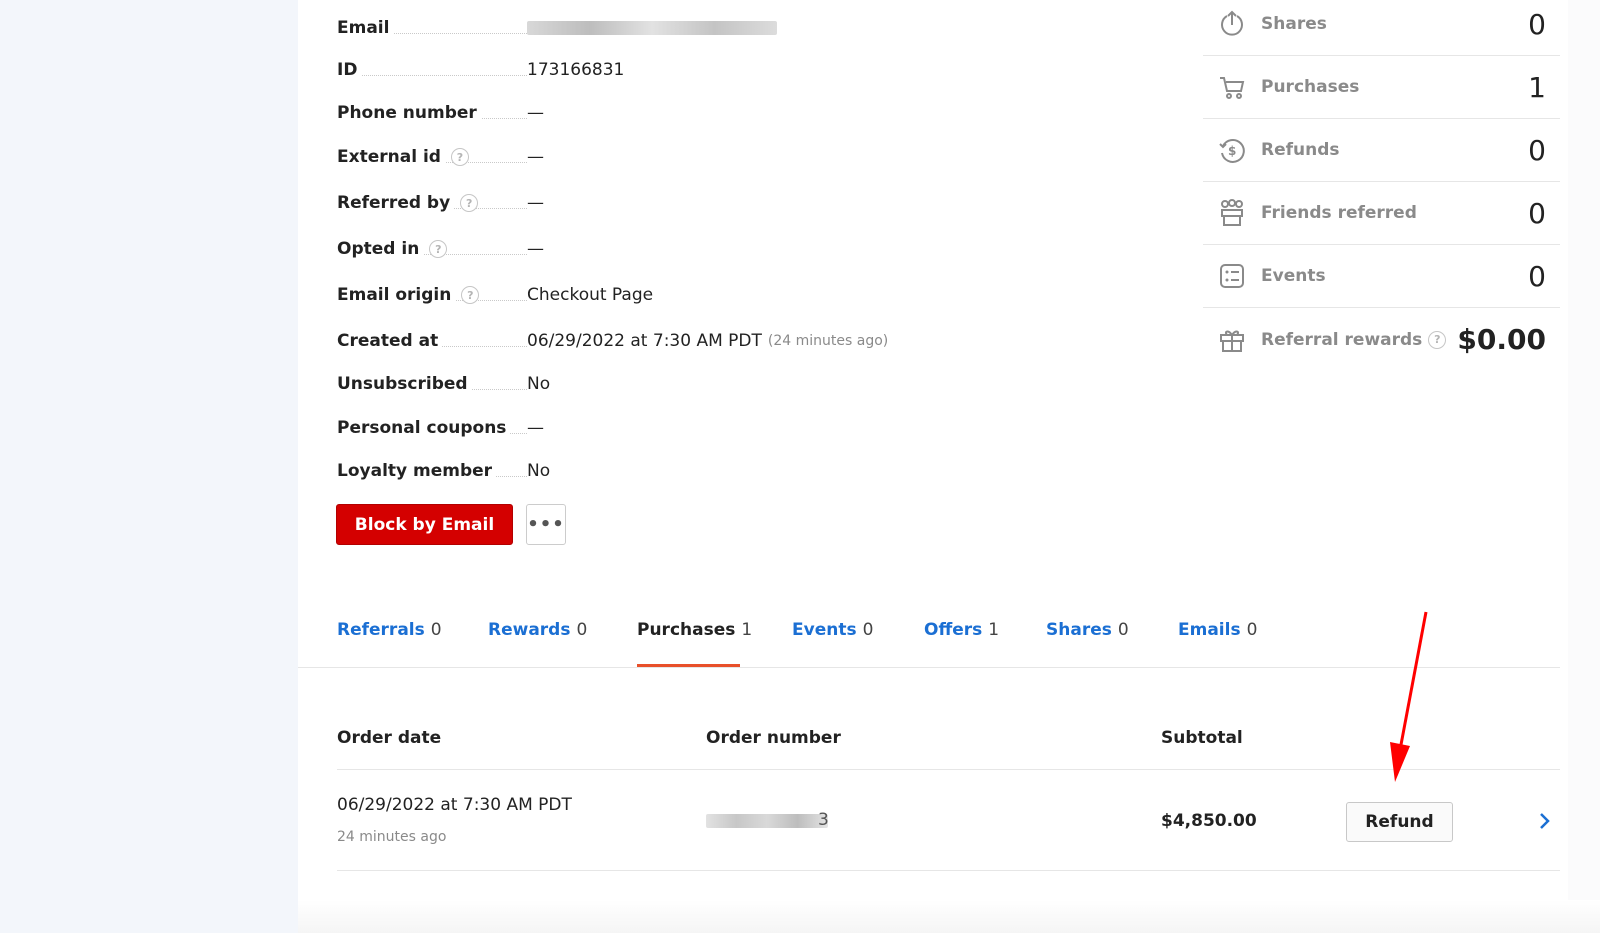  I want to click on stat-referral-rewards: Referral rewards? $0.00, so click(1381, 339).